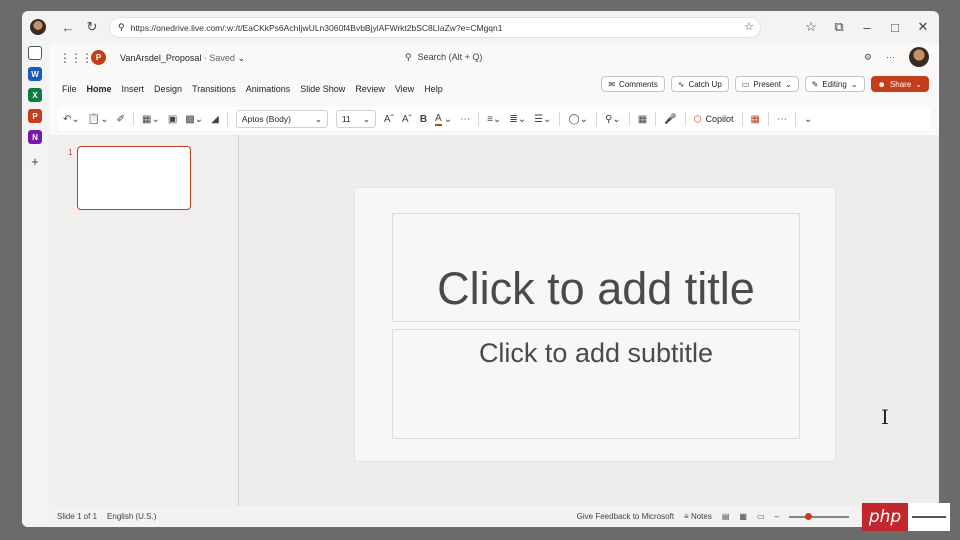  Describe the element at coordinates (761, 516) in the screenshot. I see `reading-view-icon: ▭` at that location.